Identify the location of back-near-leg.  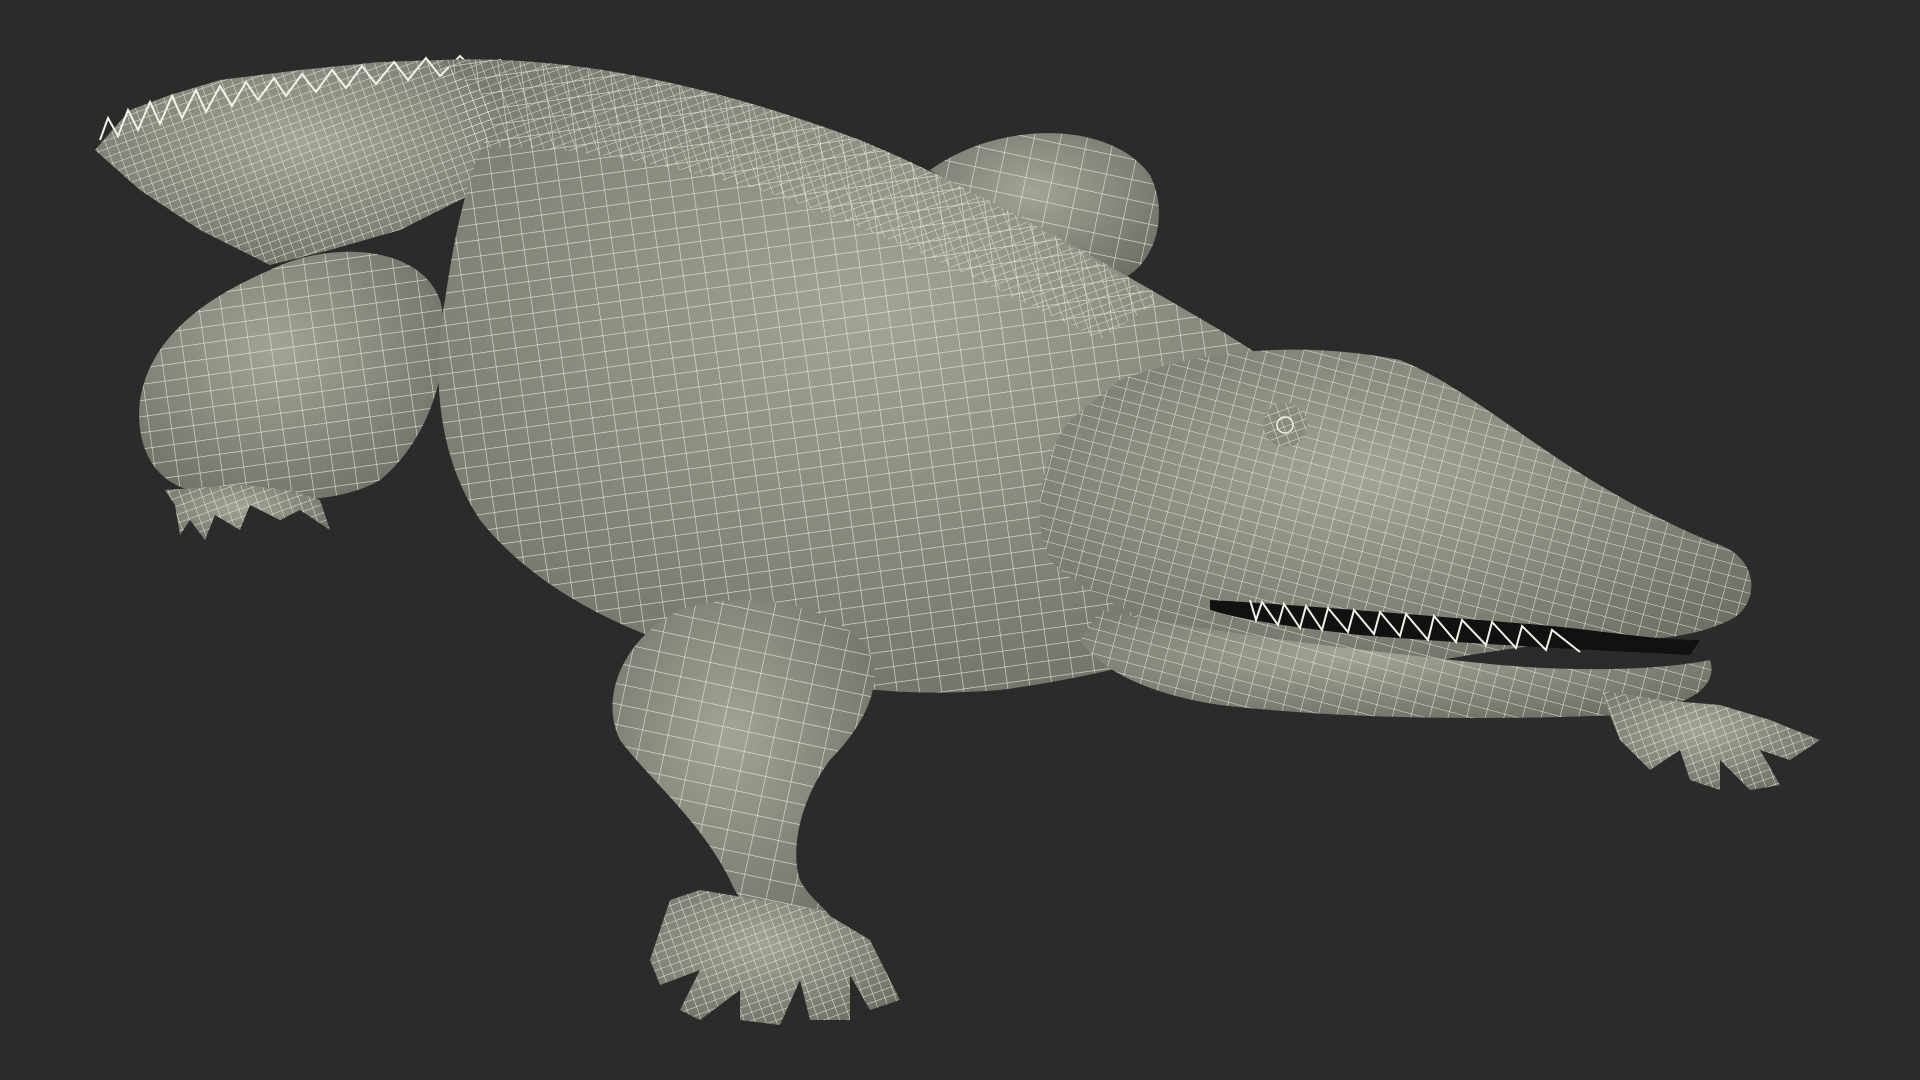
(292, 395).